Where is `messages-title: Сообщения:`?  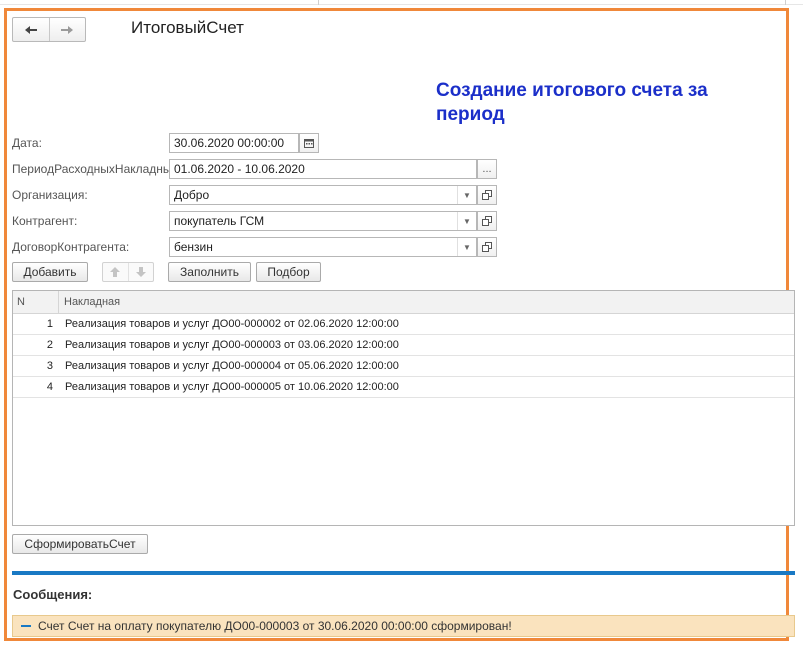
messages-title: Сообщения: is located at coordinates (53, 594).